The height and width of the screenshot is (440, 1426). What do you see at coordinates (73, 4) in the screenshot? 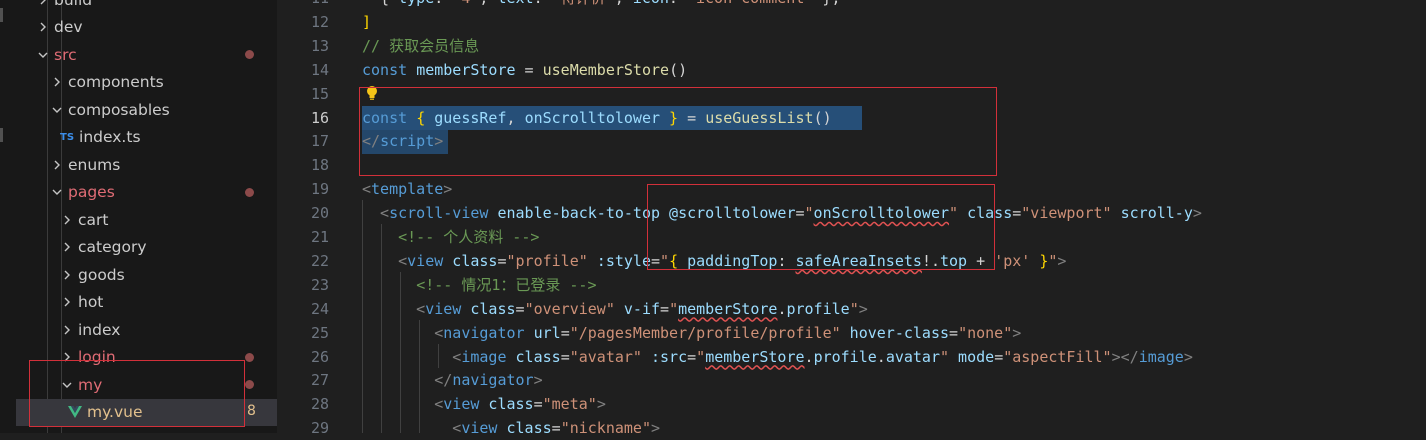
I see `tree-item-label: build` at bounding box center [73, 4].